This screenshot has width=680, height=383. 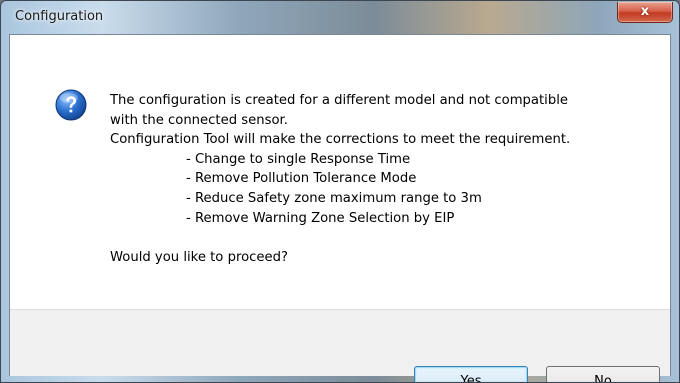 What do you see at coordinates (599, 378) in the screenshot?
I see `no-mnemonic: N` at bounding box center [599, 378].